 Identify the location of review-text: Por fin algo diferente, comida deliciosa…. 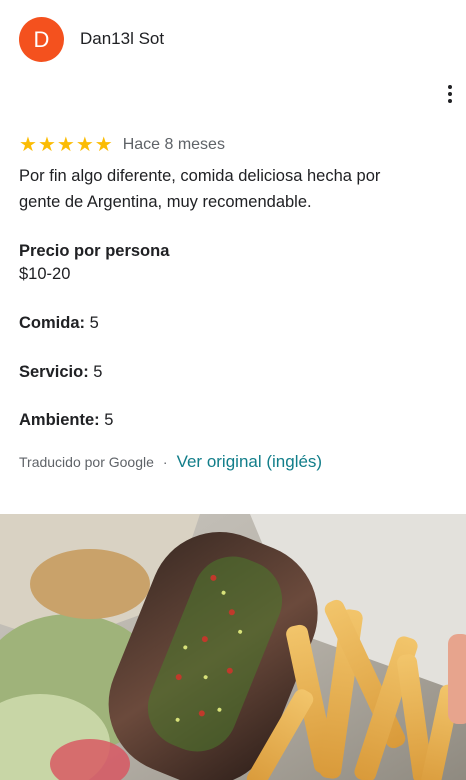
(229, 189).